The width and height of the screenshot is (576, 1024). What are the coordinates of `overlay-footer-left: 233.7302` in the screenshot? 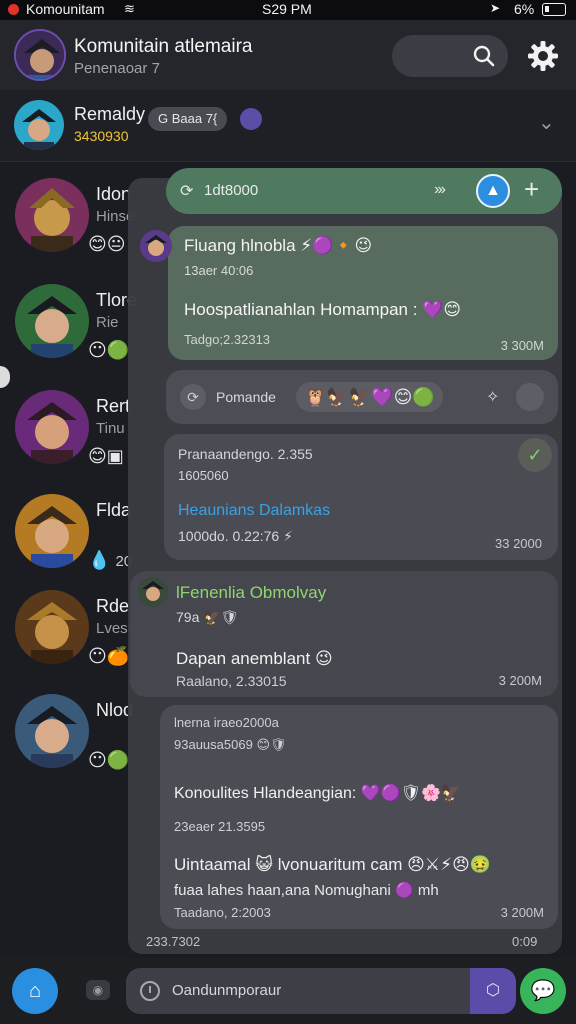 It's located at (173, 941).